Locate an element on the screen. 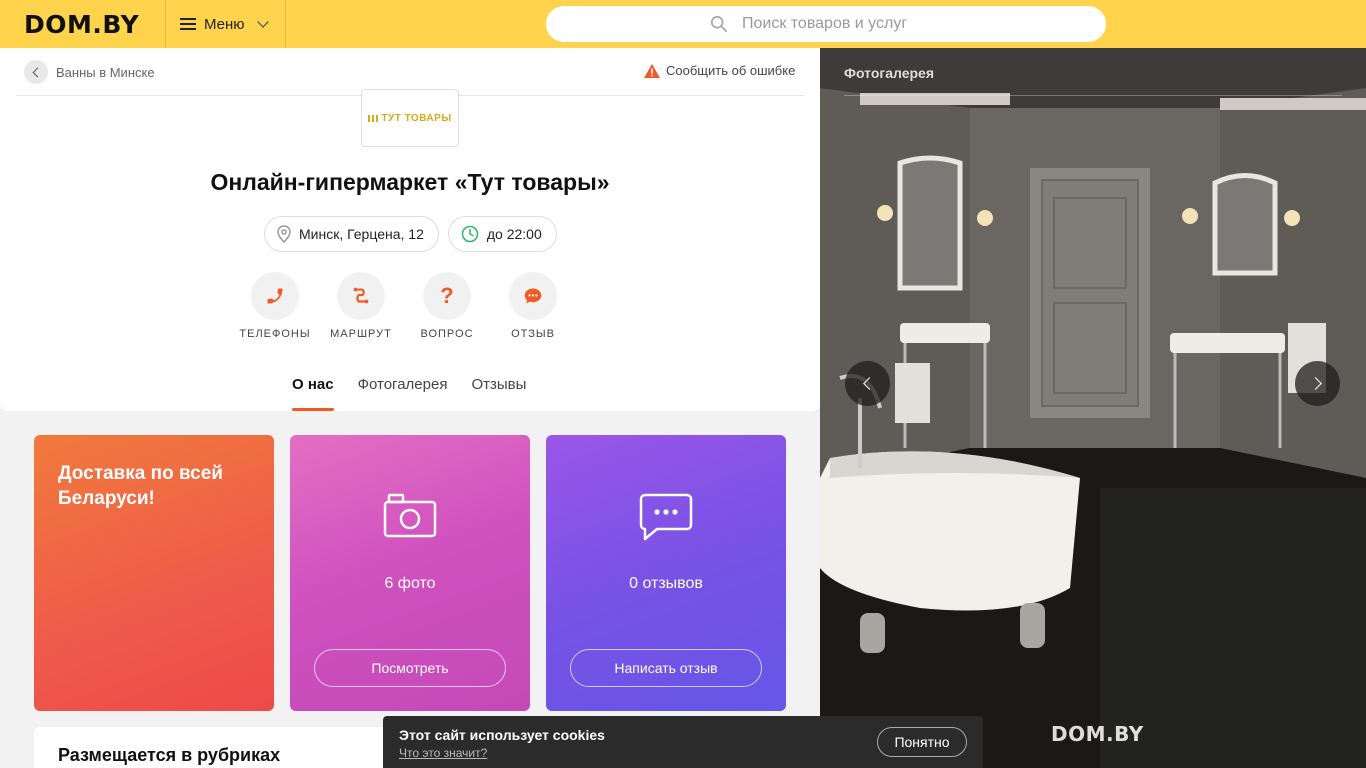 Image resolution: width=1366 pixels, height=768 pixels. tab-gallery: Фотогалерея is located at coordinates (403, 393).